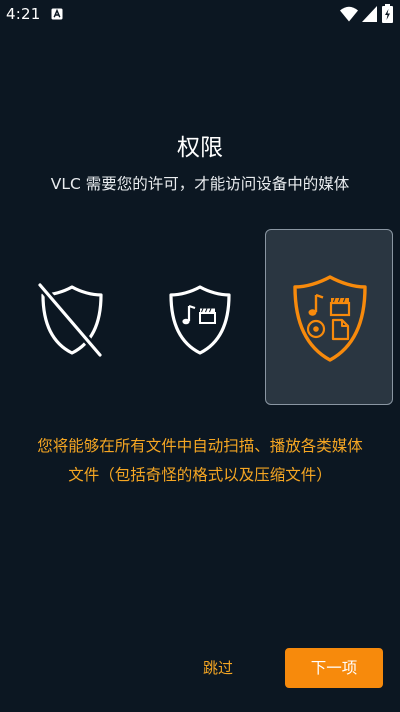 Image resolution: width=400 pixels, height=712 pixels. I want to click on shield-slash-icon, so click(71, 320).